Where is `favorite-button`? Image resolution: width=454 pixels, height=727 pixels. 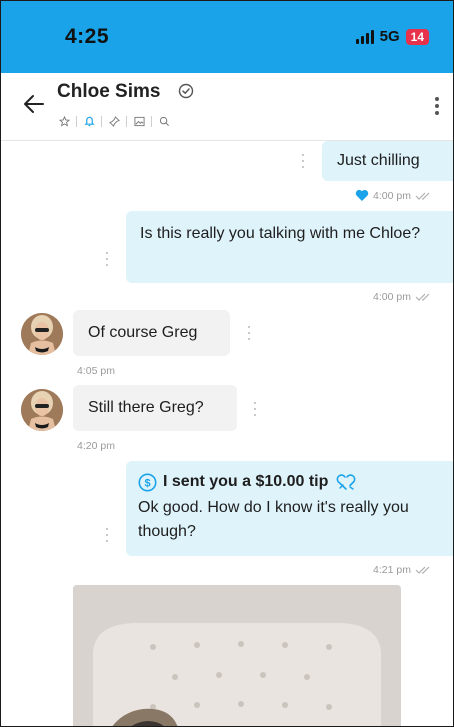 favorite-button is located at coordinates (64, 121).